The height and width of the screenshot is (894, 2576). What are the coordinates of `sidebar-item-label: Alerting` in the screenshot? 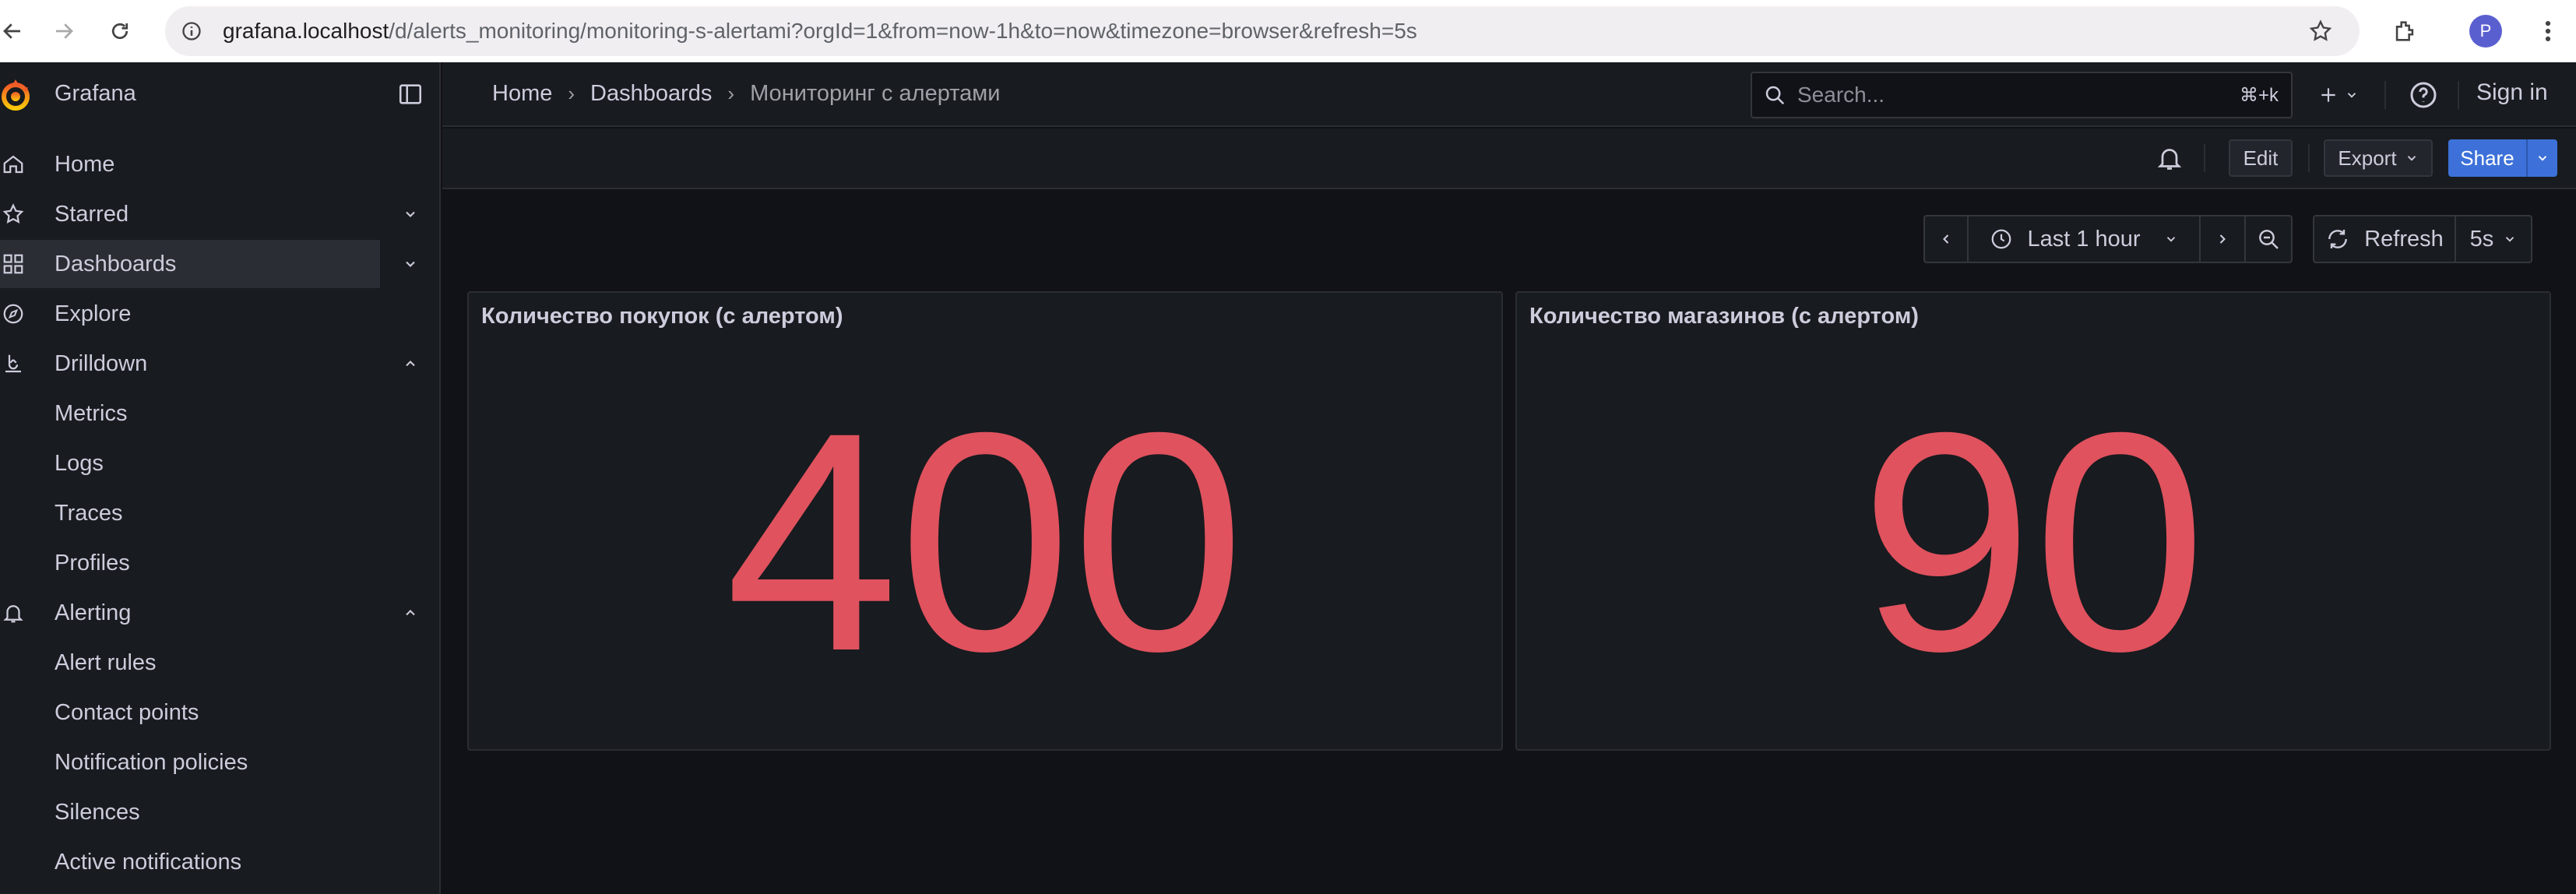 It's located at (93, 613).